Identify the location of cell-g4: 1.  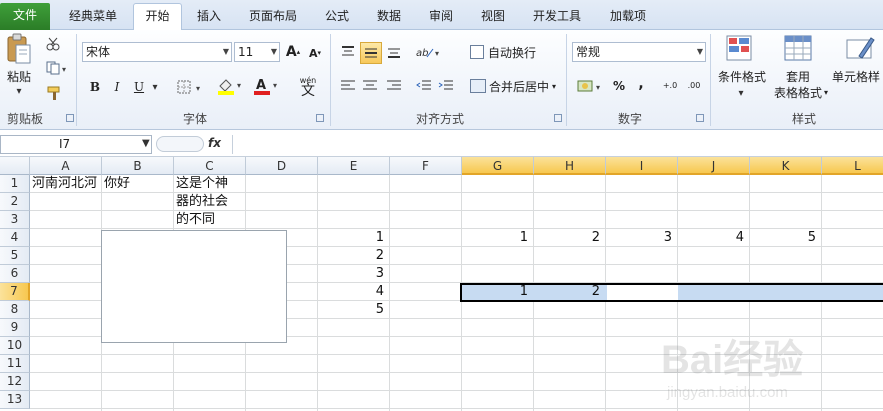
(498, 238).